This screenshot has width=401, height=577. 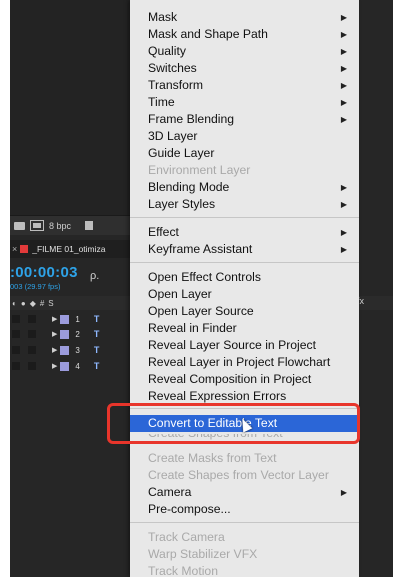 What do you see at coordinates (173, 136) in the screenshot?
I see `menu-item-label: 3D Layer` at bounding box center [173, 136].